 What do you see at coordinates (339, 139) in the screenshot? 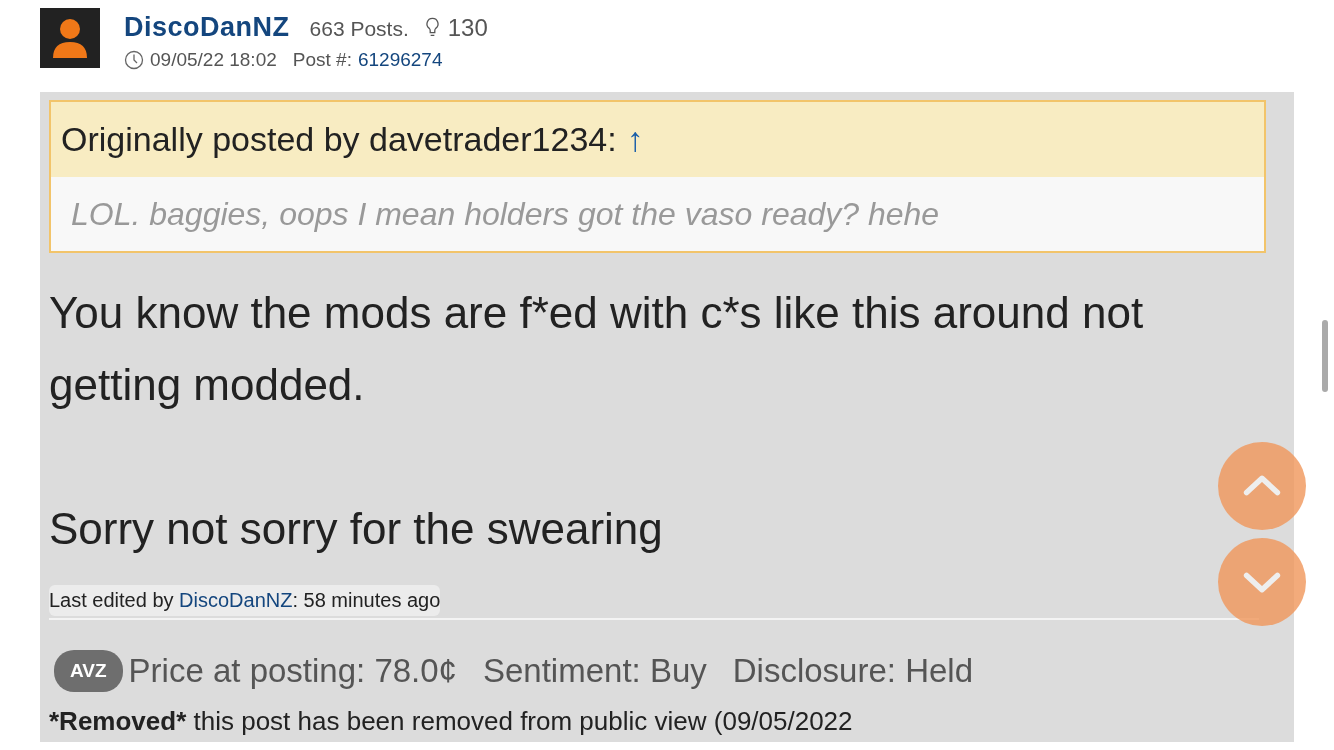
I see `quote-attribution: Originally posted by davetrader1234:` at bounding box center [339, 139].